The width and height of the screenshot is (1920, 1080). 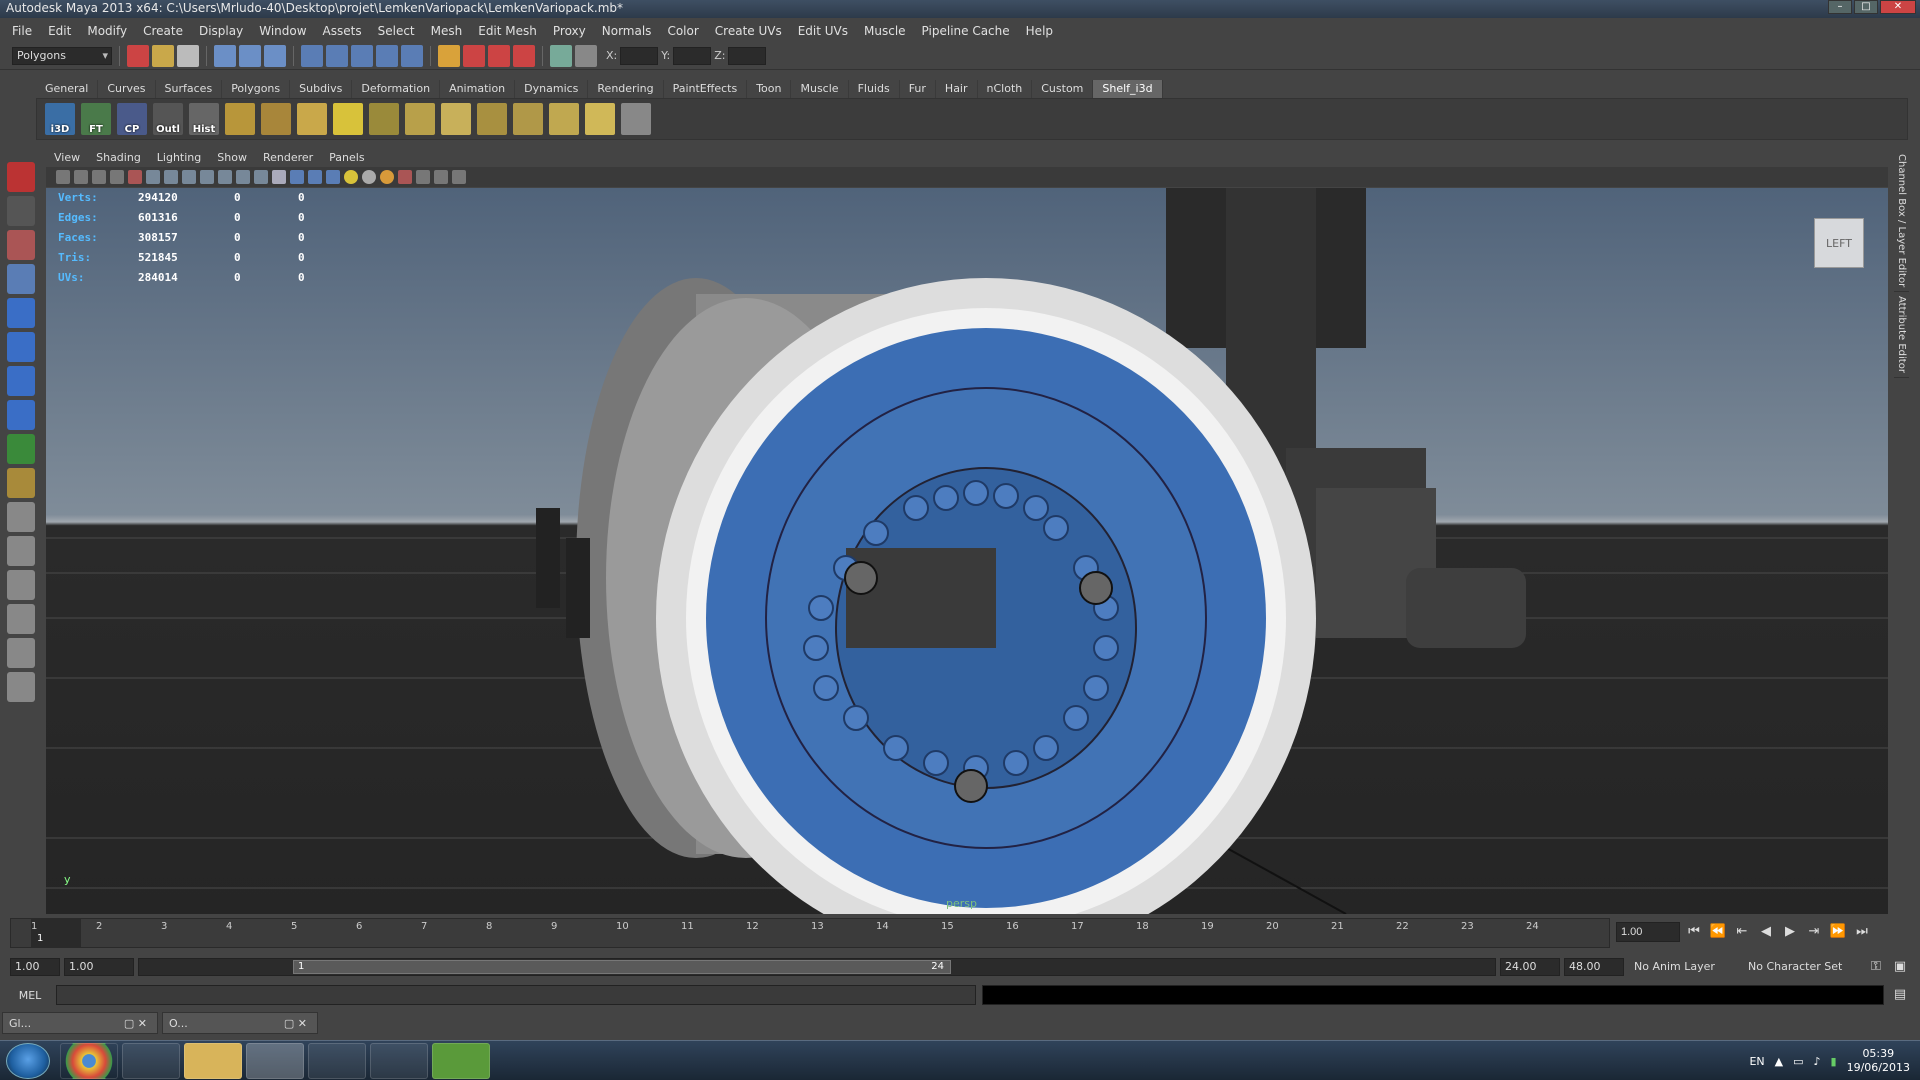 What do you see at coordinates (21, 653) in the screenshot?
I see `layout-hypershade-icon` at bounding box center [21, 653].